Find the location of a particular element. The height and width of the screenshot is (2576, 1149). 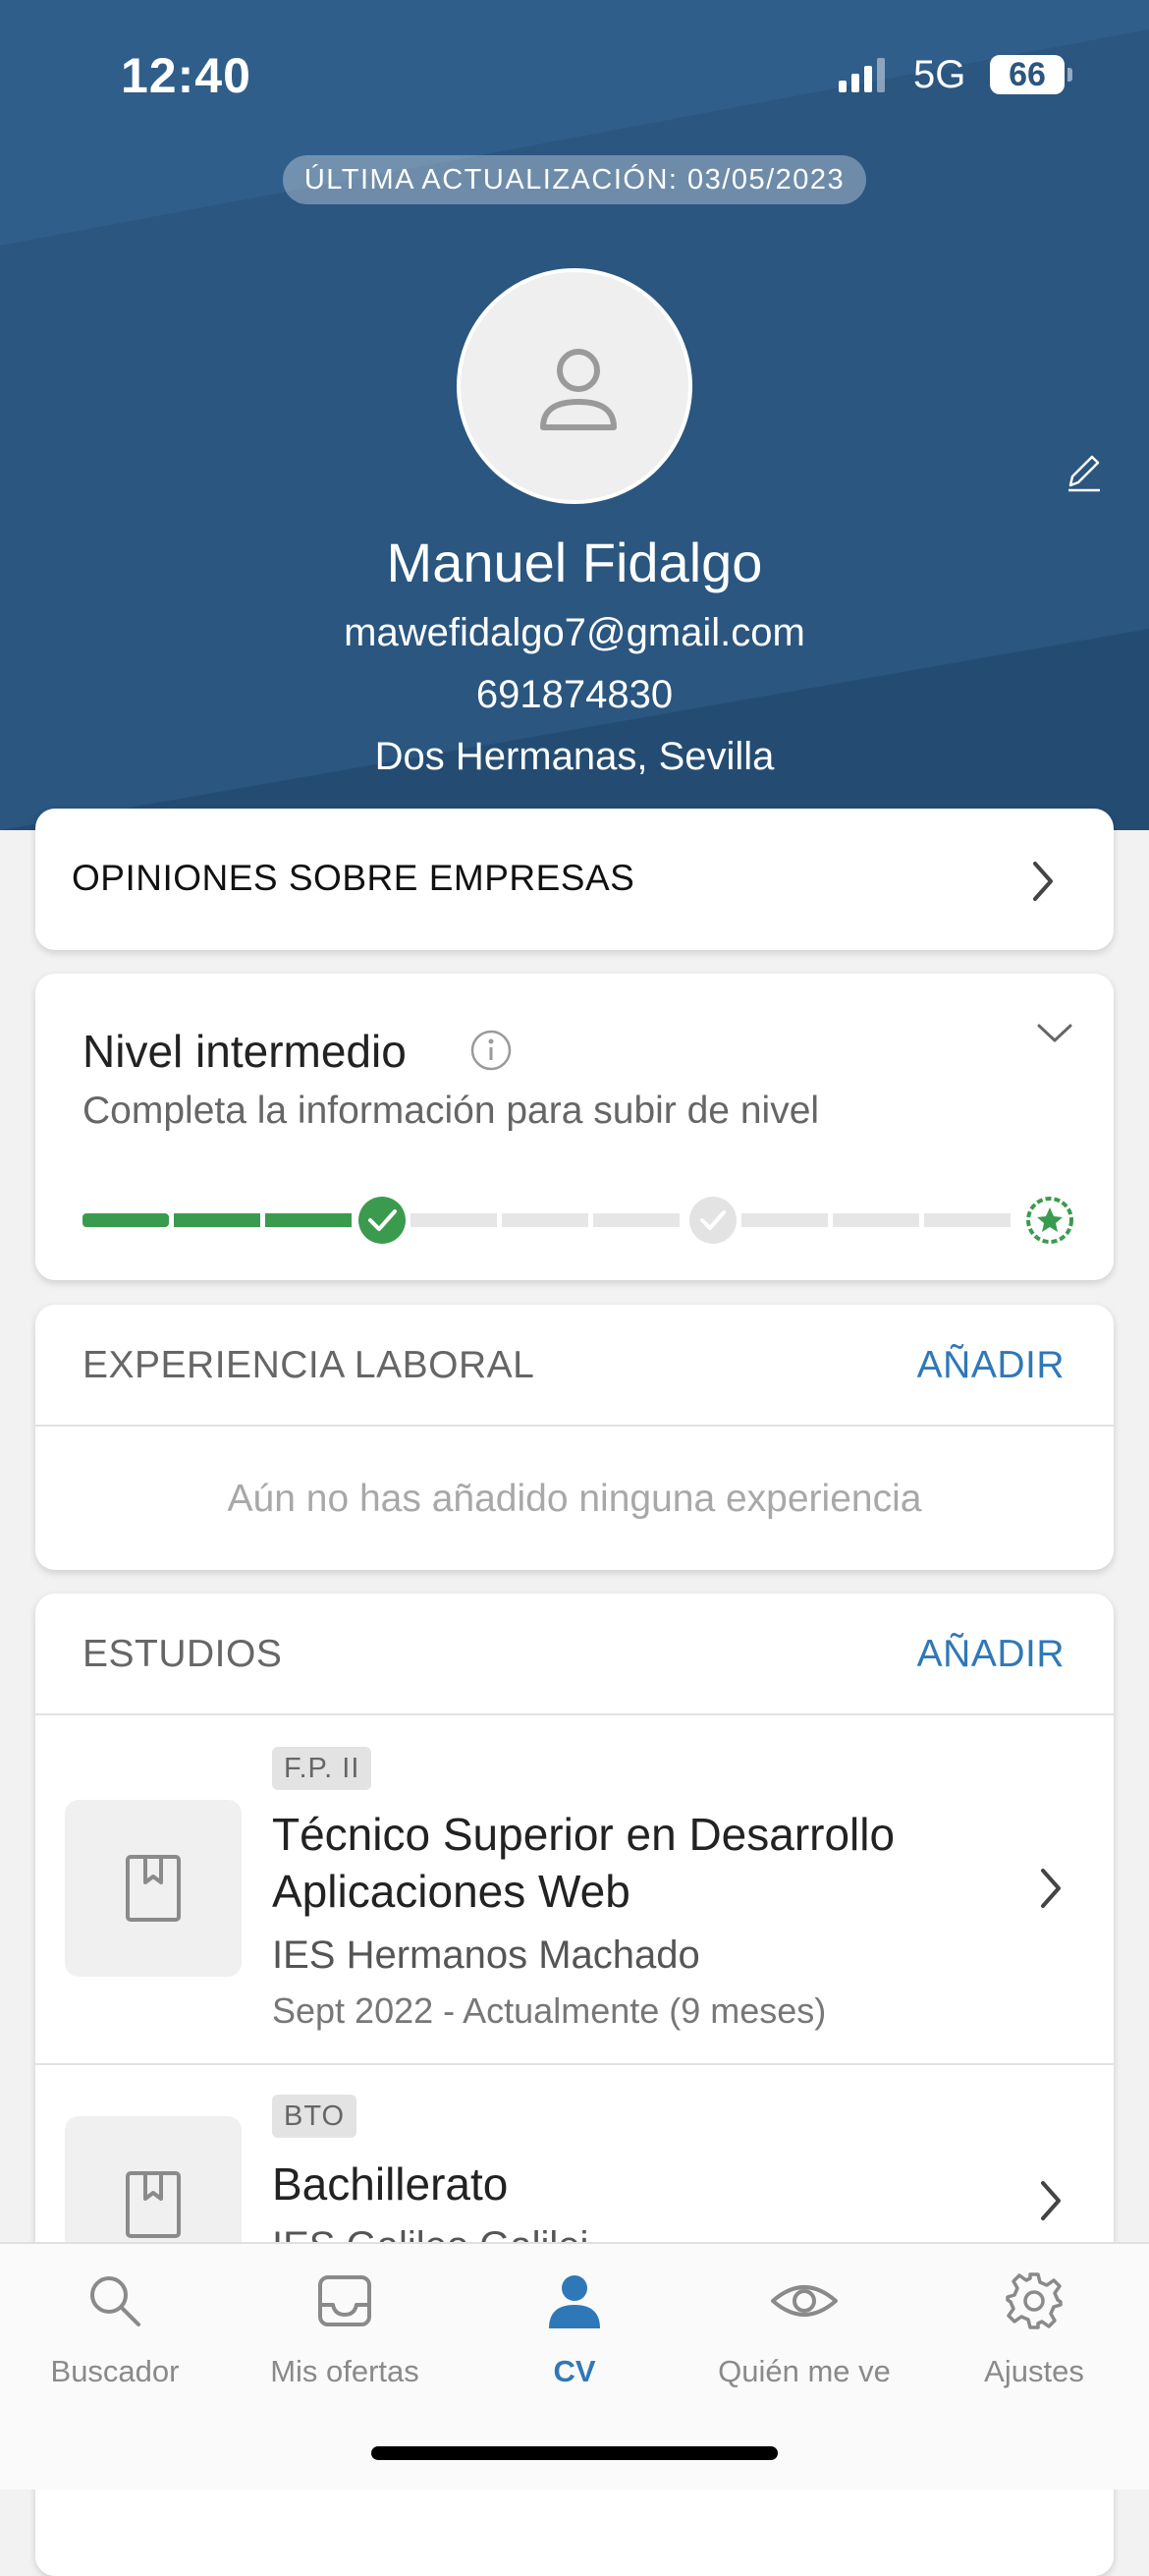

status-indicators: 5G 66 is located at coordinates (953, 75).